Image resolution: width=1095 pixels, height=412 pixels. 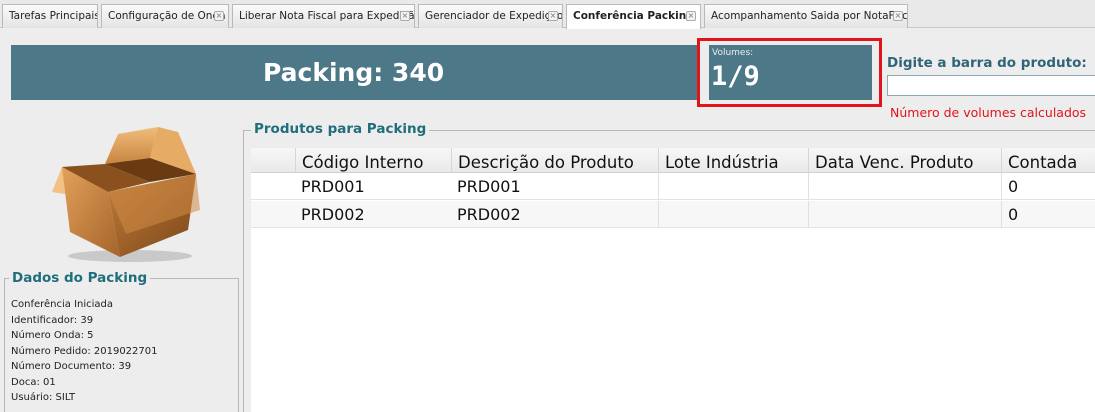 I want to click on tab-label: Acompanhamento Saida por NotaFiscal, so click(x=809, y=16).